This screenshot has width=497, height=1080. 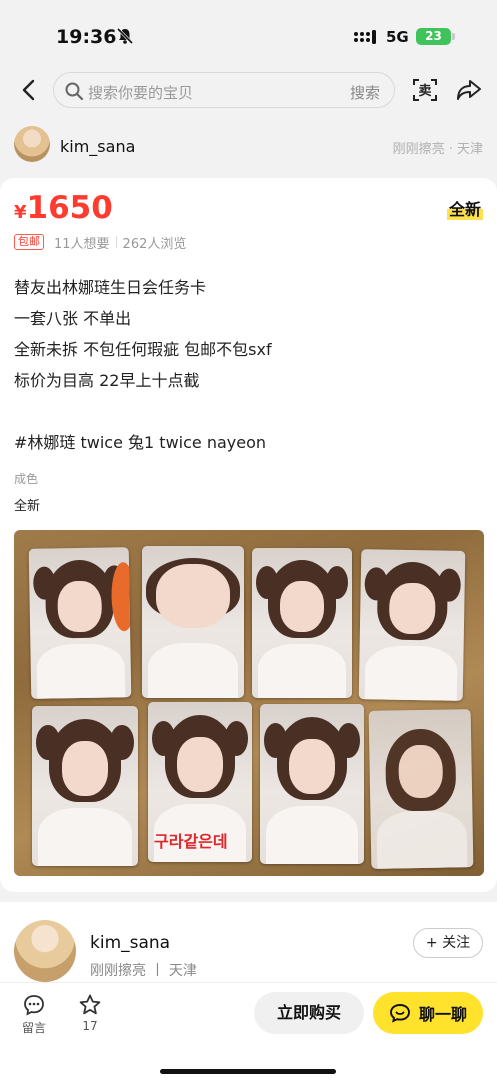 What do you see at coordinates (90, 1004) in the screenshot?
I see `star-icon` at bounding box center [90, 1004].